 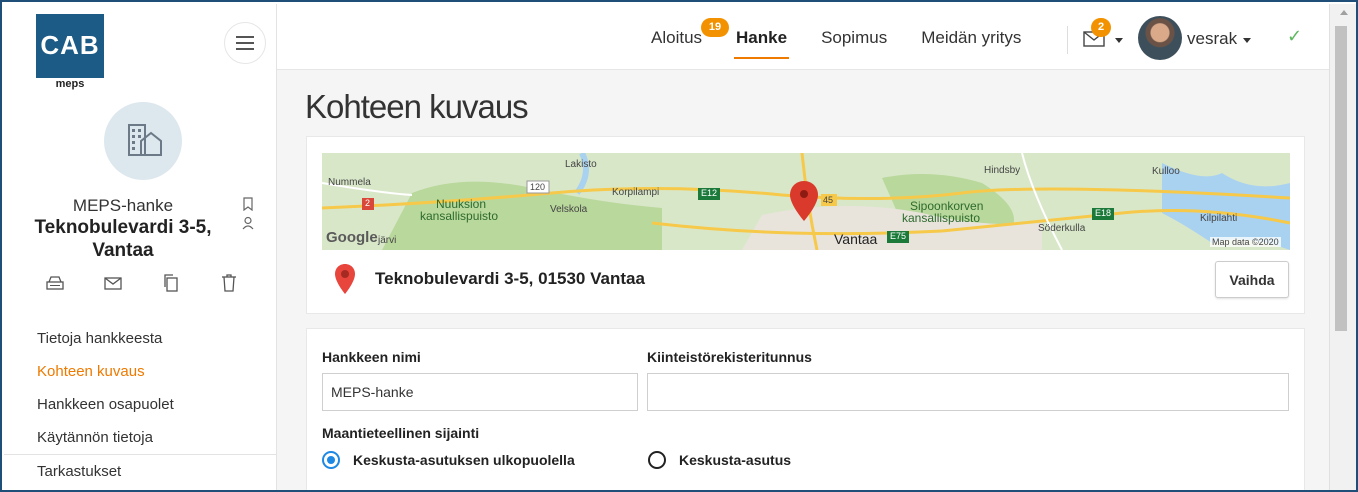 What do you see at coordinates (123, 239) in the screenshot?
I see `project-address: Teknobulevardi 3-5, Vantaa` at bounding box center [123, 239].